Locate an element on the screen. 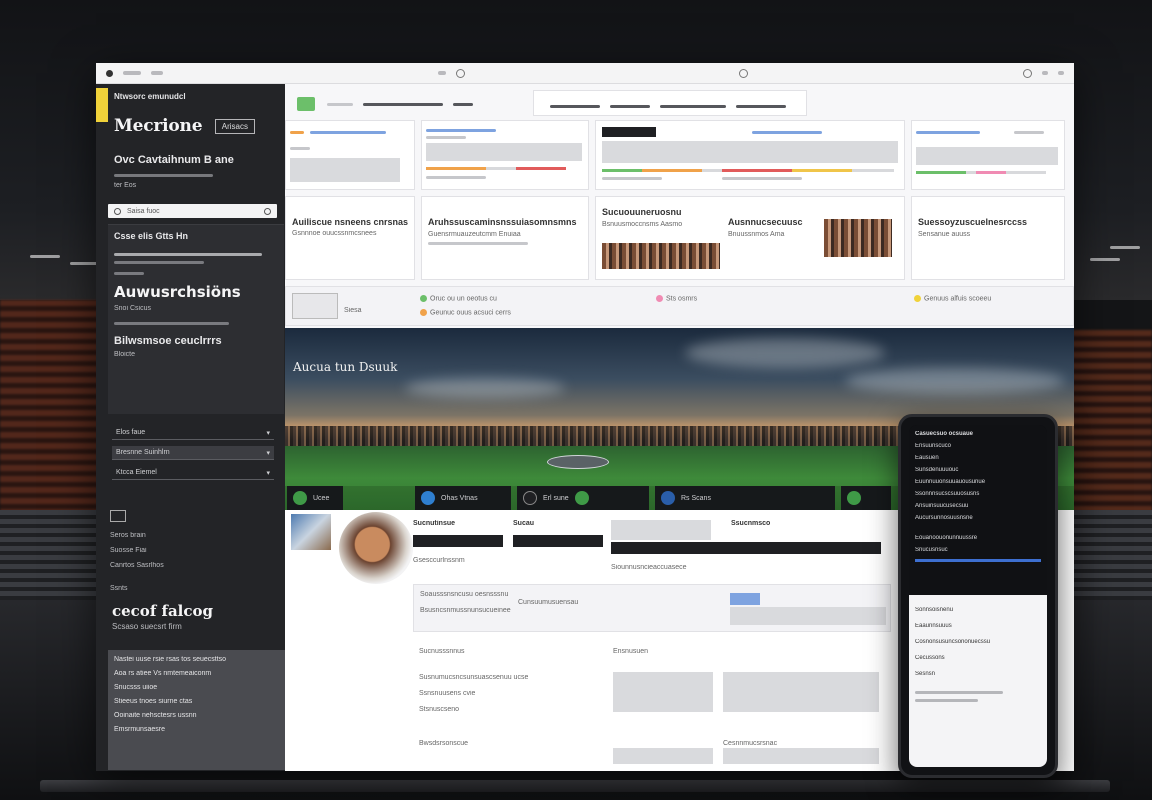  field-3: Ktcca Eiemel ▾ is located at coordinates (193, 473).